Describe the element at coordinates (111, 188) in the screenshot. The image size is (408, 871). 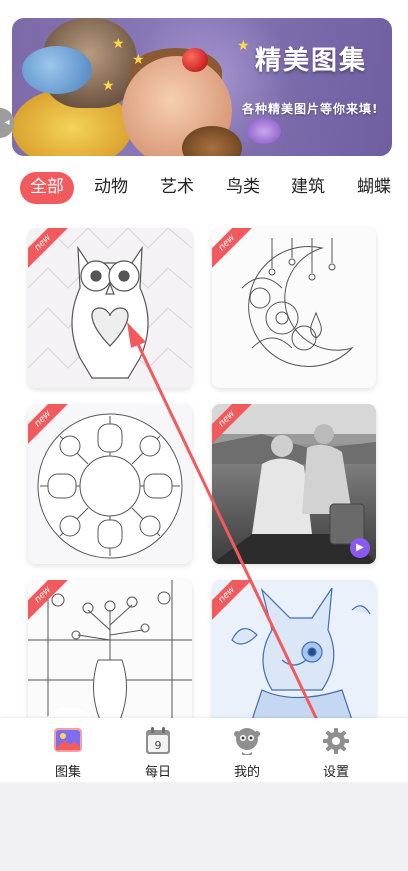
I see `tab-animals: 动物` at that location.